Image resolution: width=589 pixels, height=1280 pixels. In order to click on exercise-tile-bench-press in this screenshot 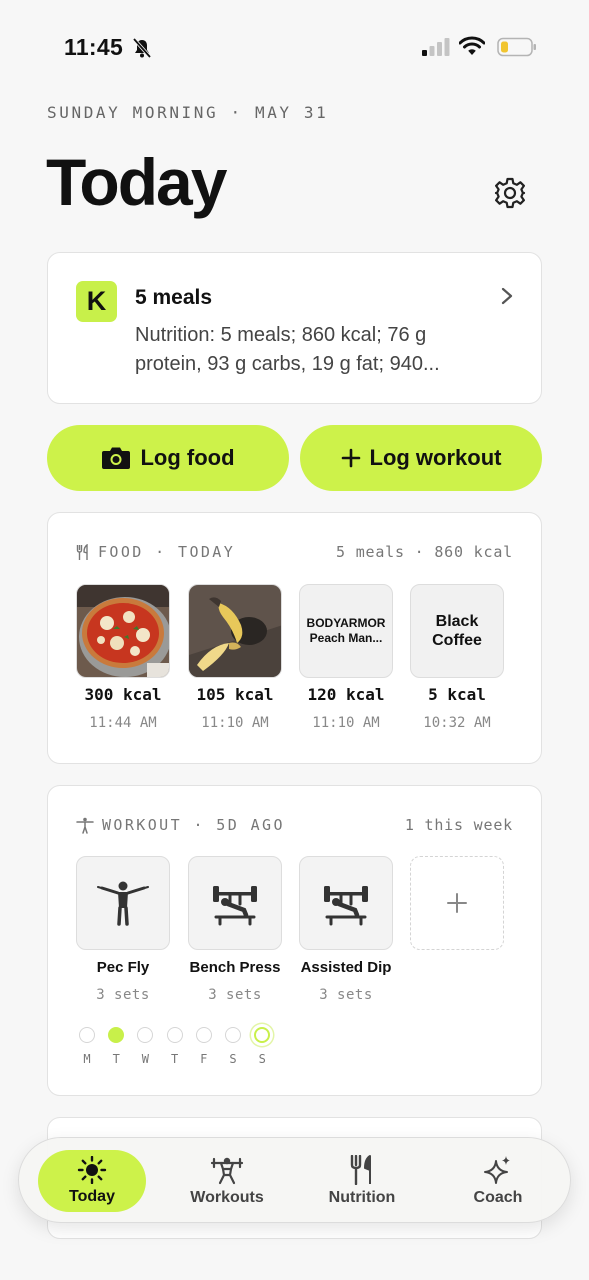, I will do `click(235, 903)`.